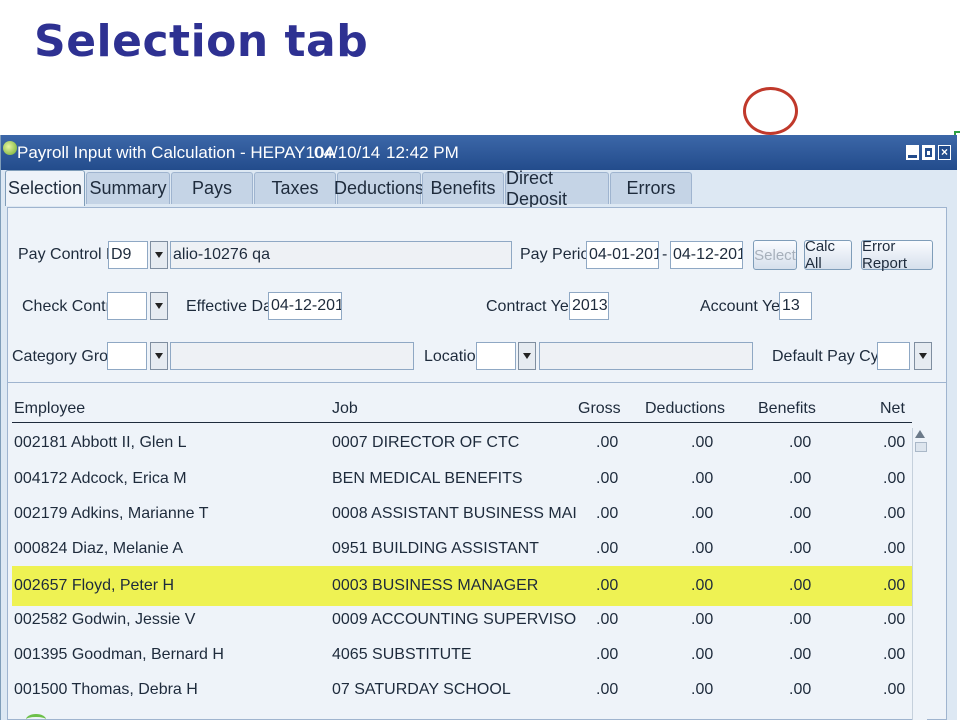  What do you see at coordinates (622, 255) in the screenshot?
I see `pay-period-from-field: 04-01-2013` at bounding box center [622, 255].